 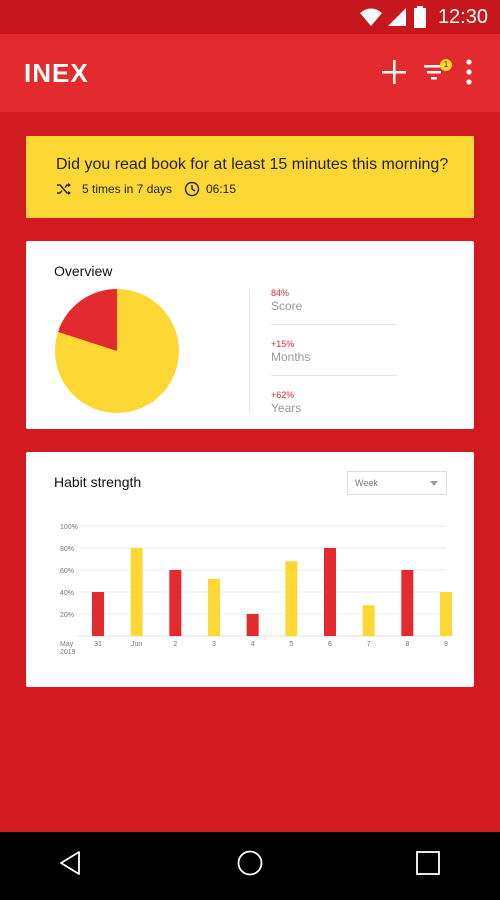 I want to click on y-tick-label: 40%, so click(x=67, y=593).